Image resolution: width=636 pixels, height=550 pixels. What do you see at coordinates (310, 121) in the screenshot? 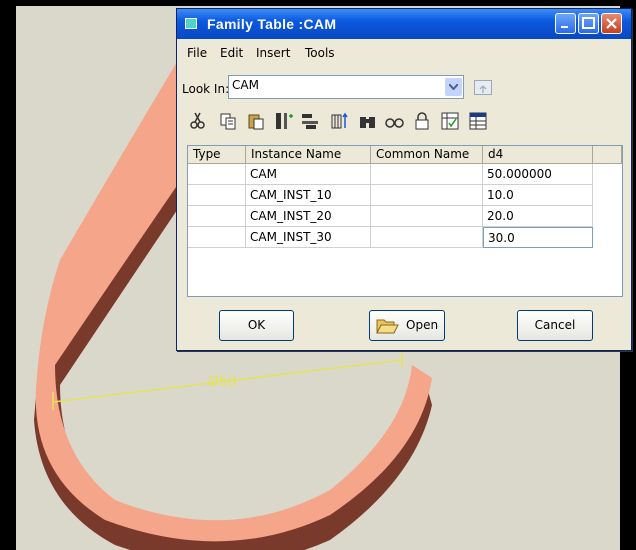
I see `add-row-icon` at bounding box center [310, 121].